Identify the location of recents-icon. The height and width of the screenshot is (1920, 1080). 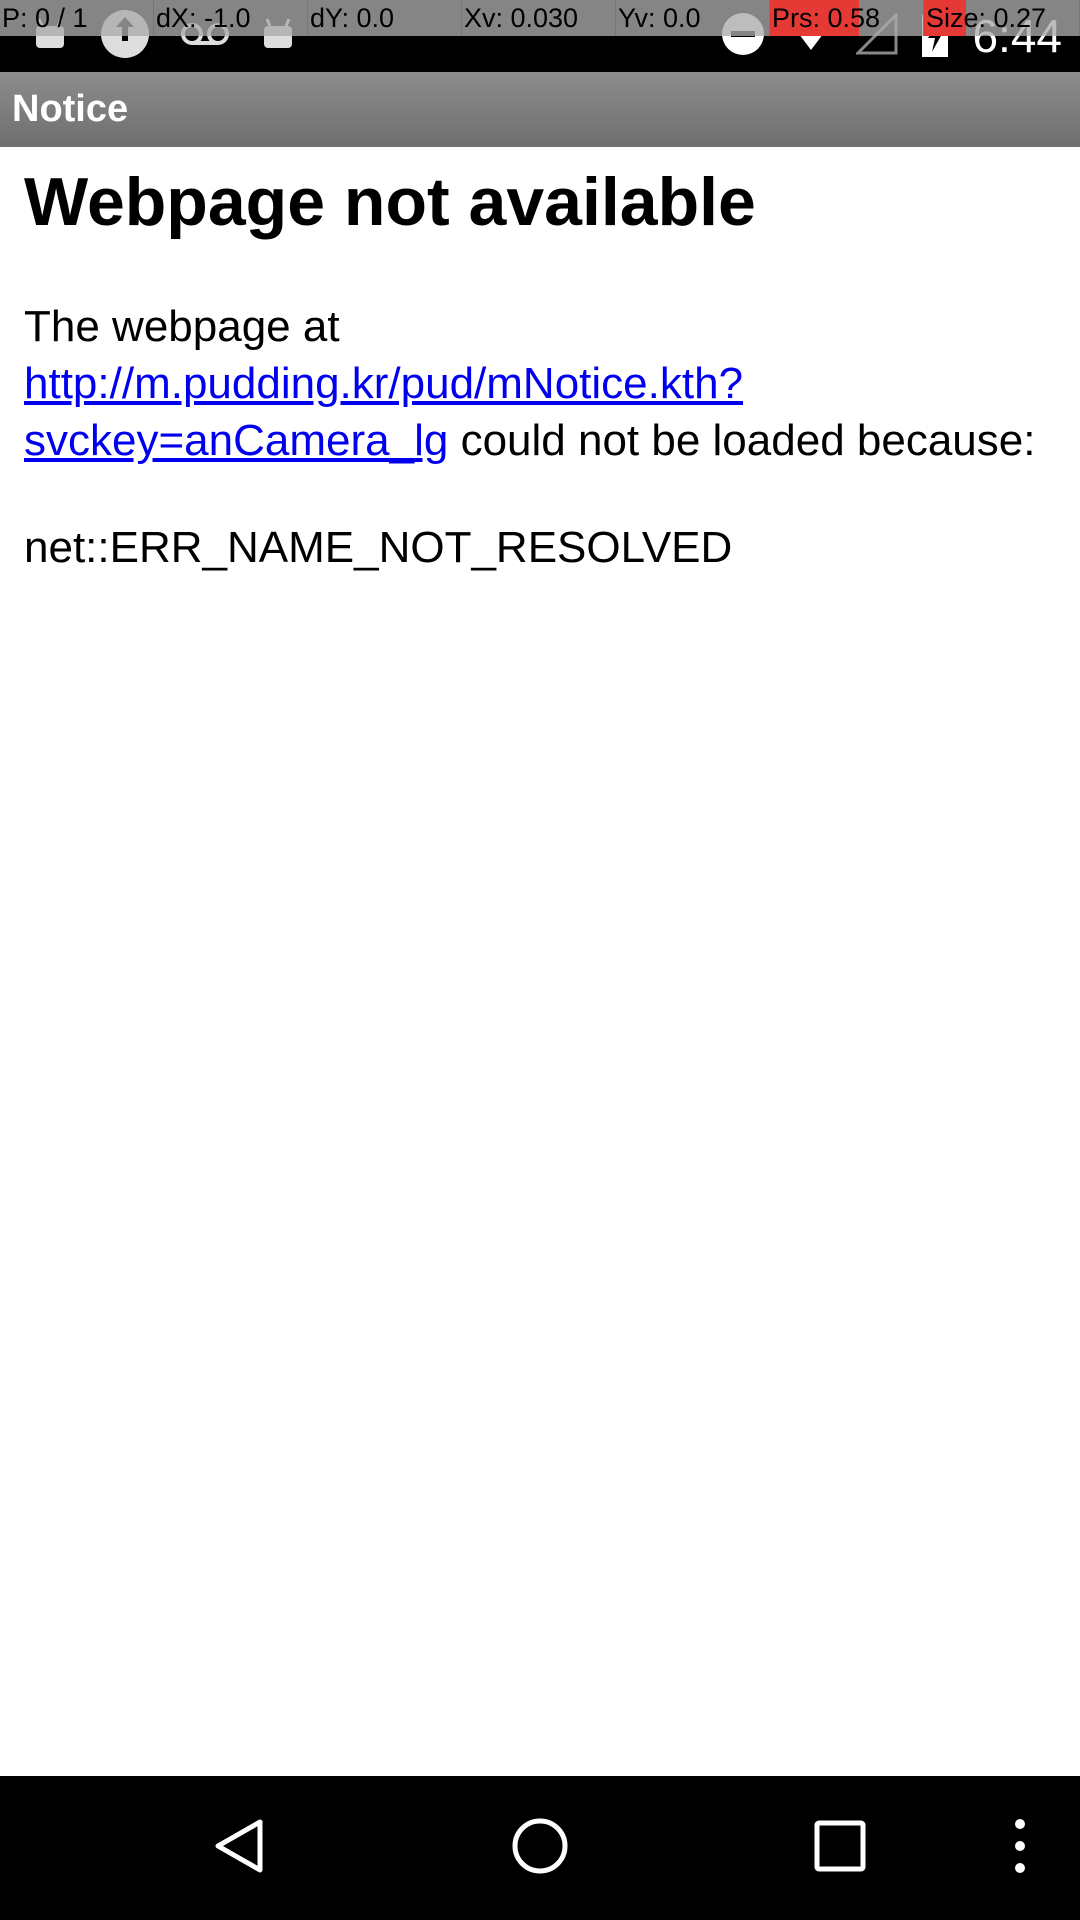
(840, 1848).